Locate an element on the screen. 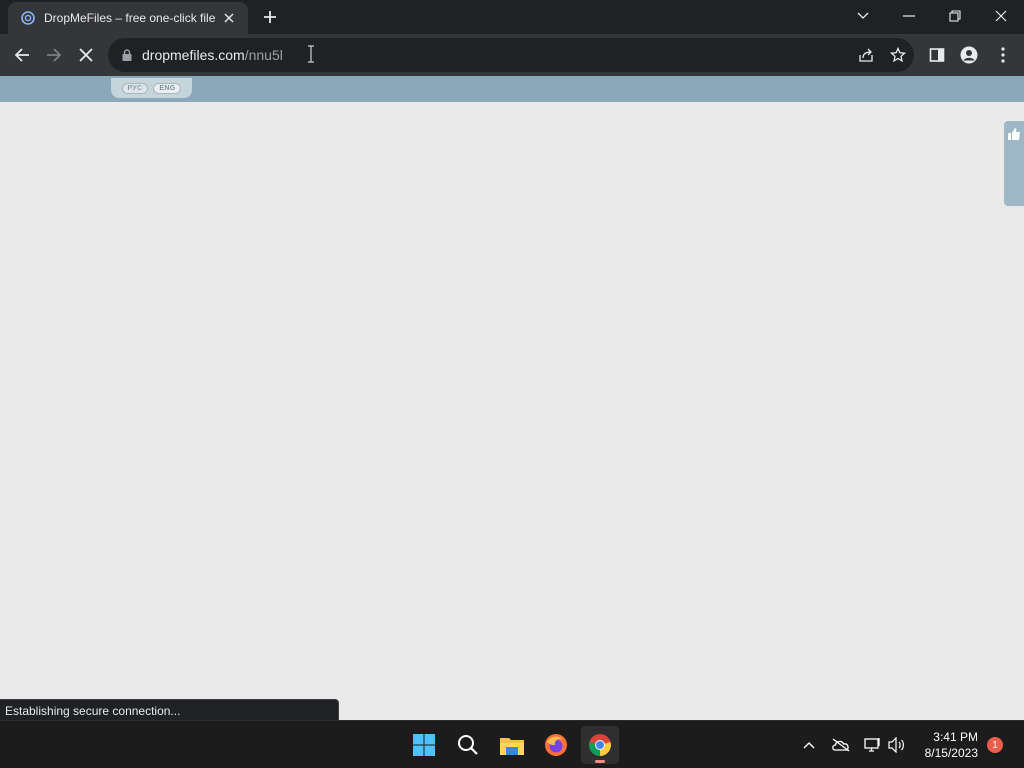 This screenshot has width=1024, height=768. active-app-indicator is located at coordinates (600, 761).